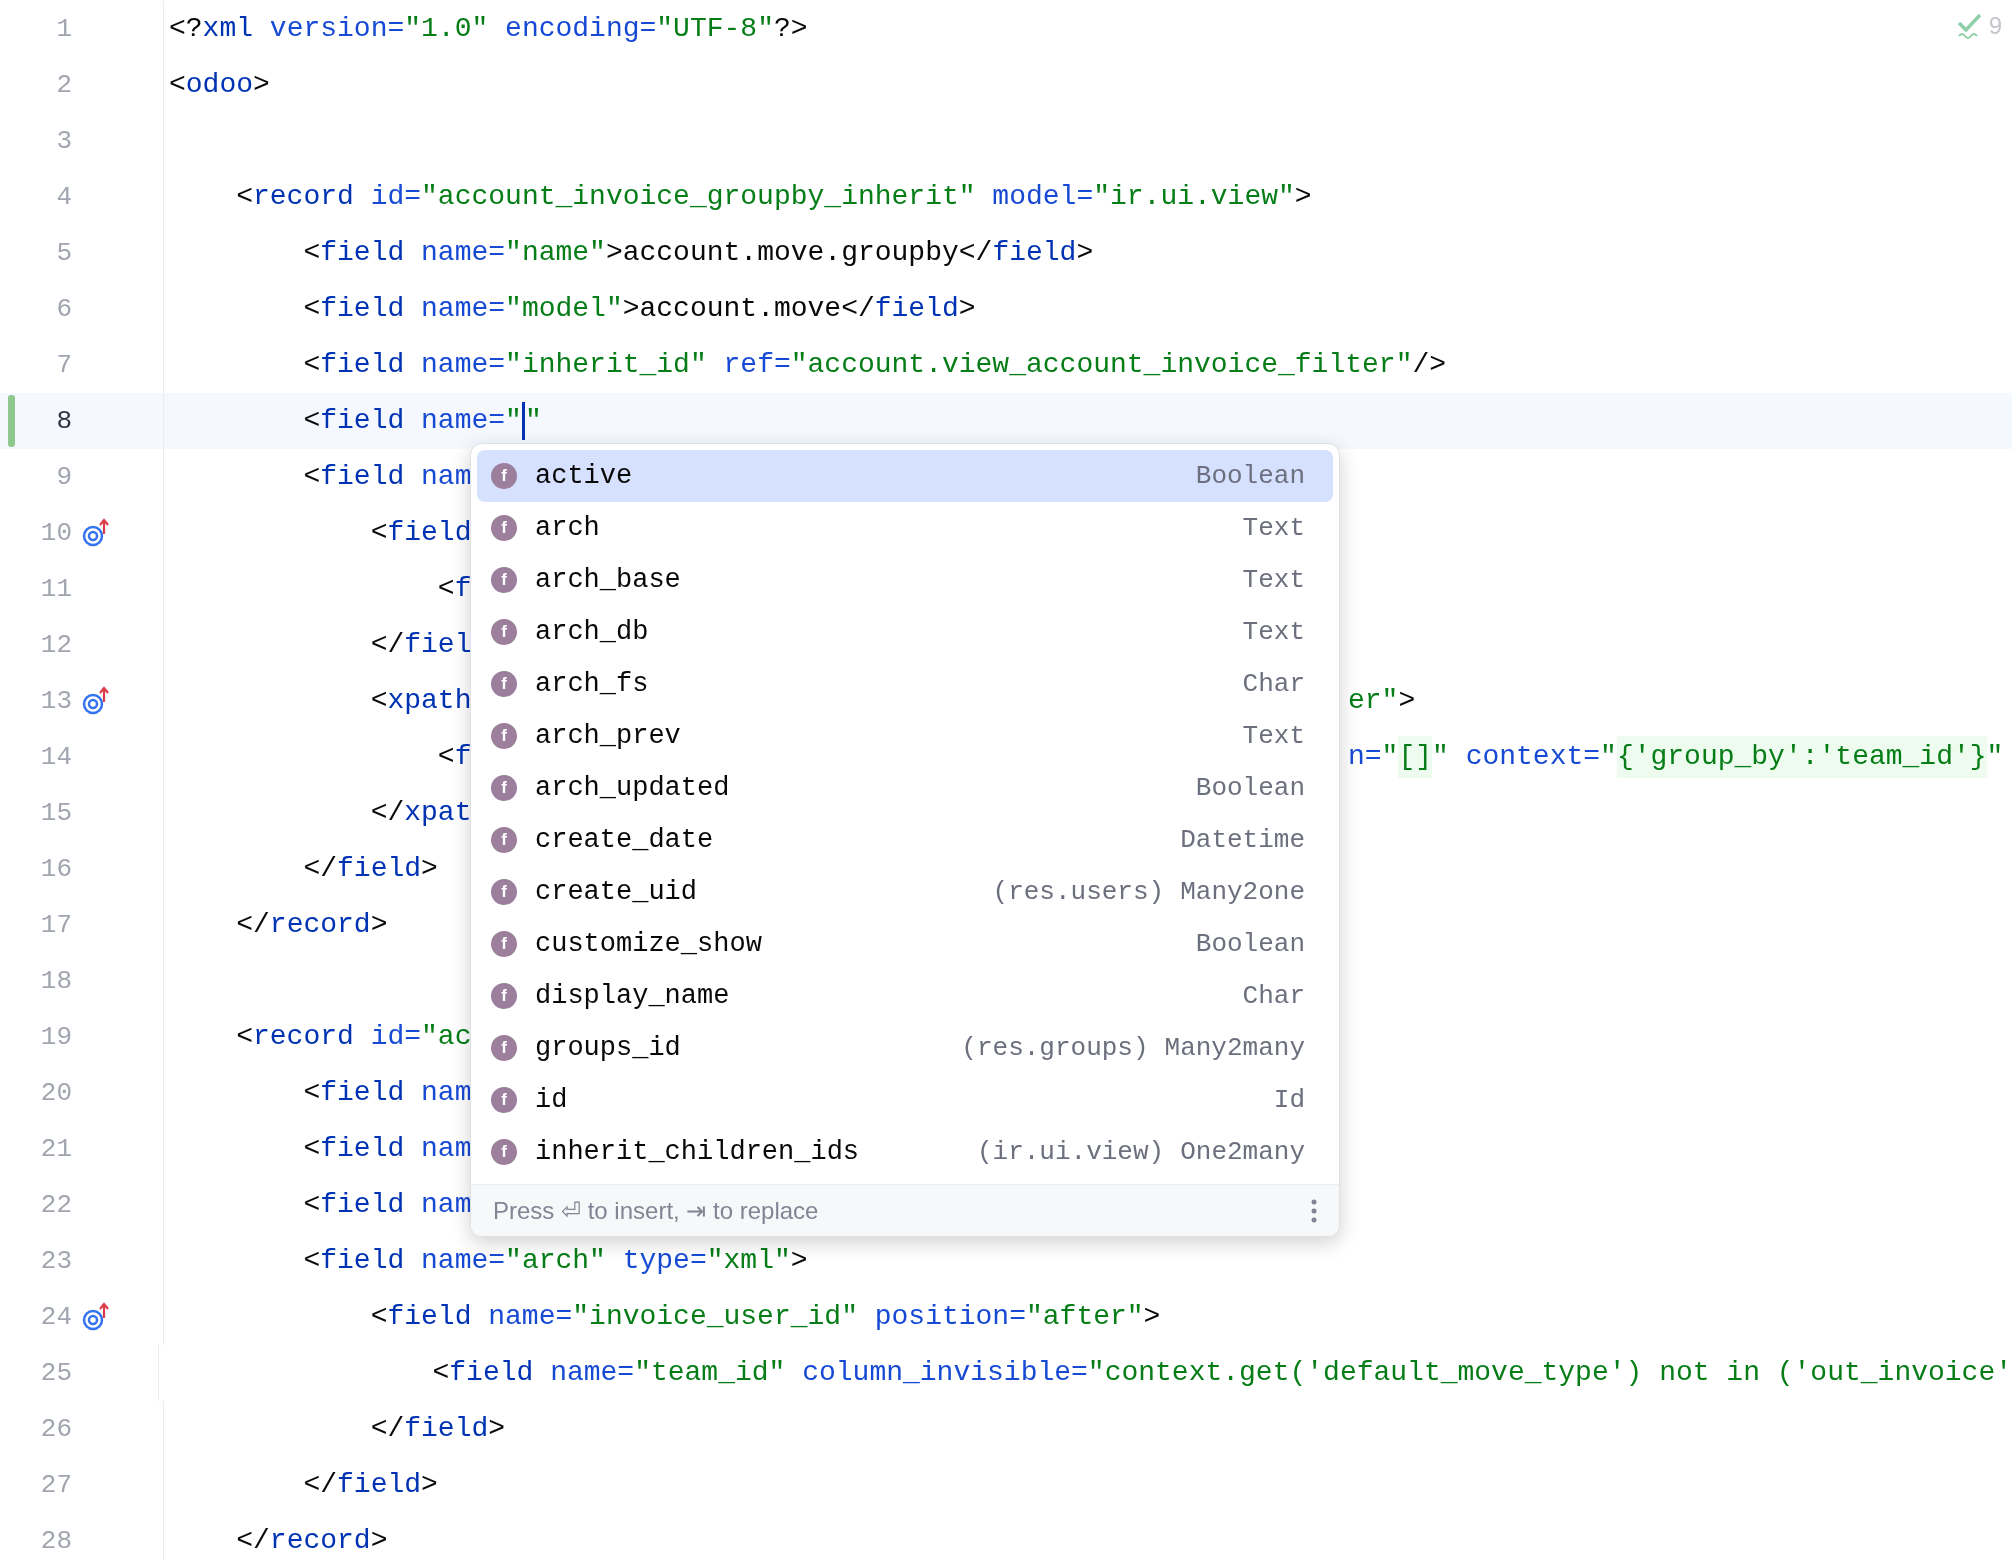 The image size is (2012, 1560). I want to click on code-token: "name", so click(555, 253).